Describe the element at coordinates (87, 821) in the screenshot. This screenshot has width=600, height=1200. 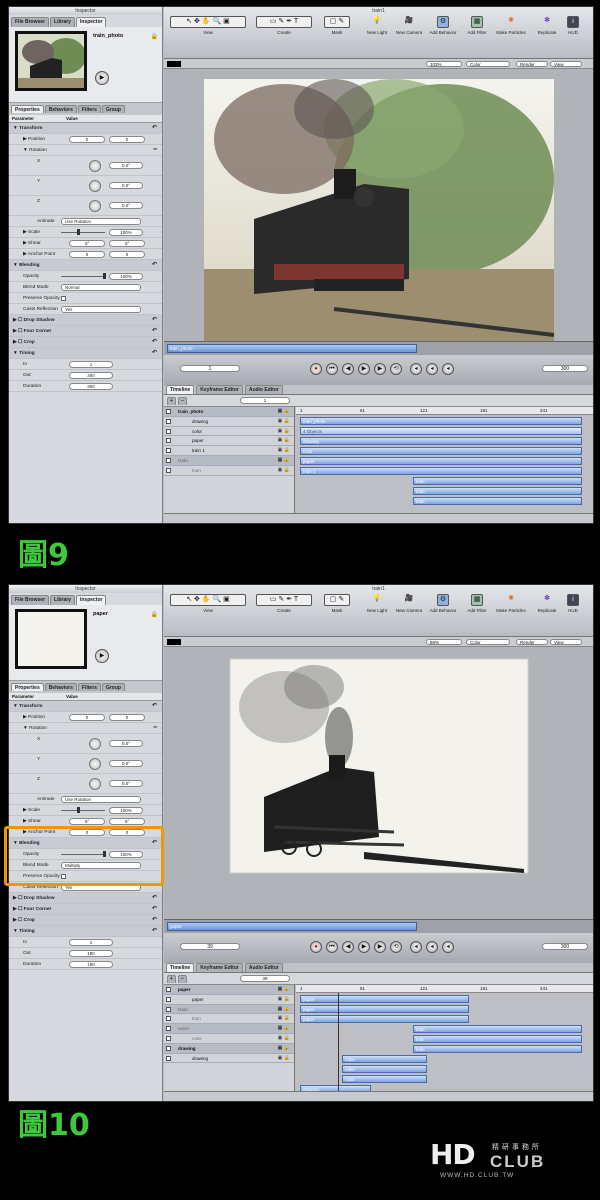
I see `shear-x-field: 0°` at that location.